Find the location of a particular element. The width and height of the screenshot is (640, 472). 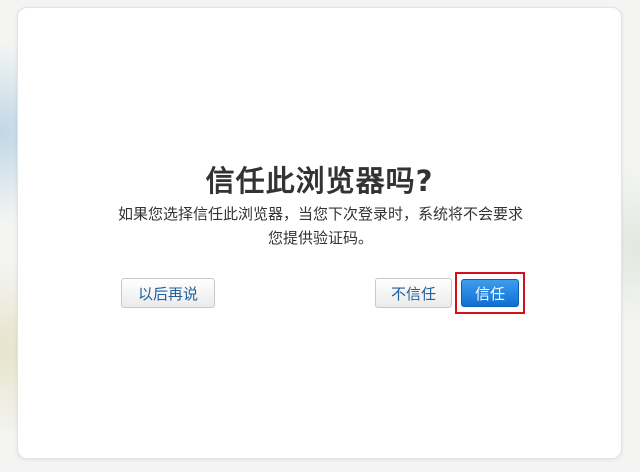

dialog-description: 如果您选择信任此浏览器，当您下次登录时，系统将不会要求您提供验证码。 is located at coordinates (321, 226).